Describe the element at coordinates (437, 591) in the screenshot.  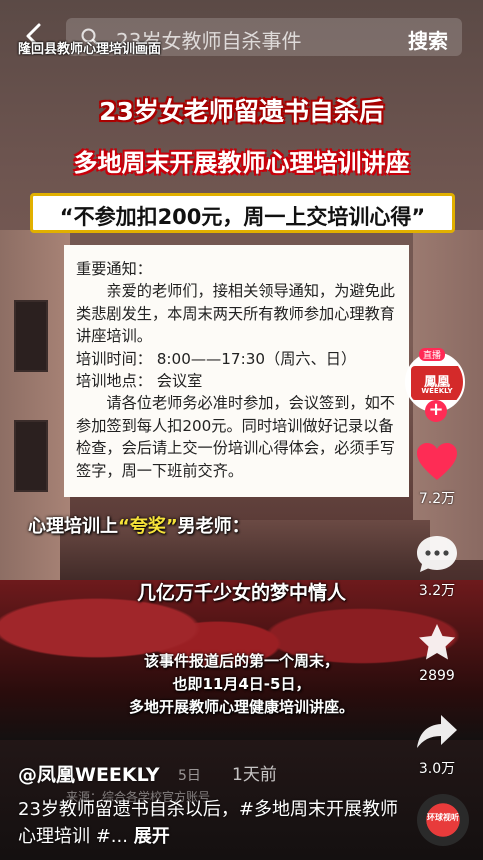
I see `comment-count: 3.2万` at that location.